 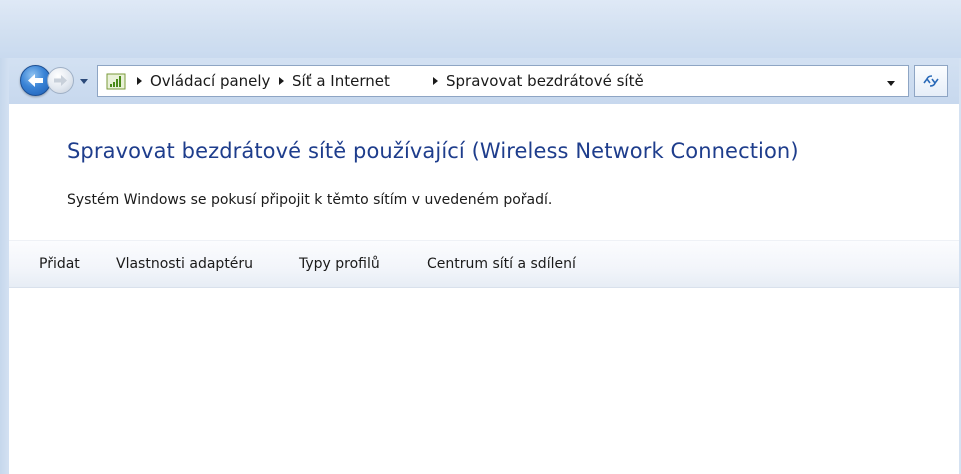 What do you see at coordinates (59, 264) in the screenshot?
I see `add-network-button: Přidat` at bounding box center [59, 264].